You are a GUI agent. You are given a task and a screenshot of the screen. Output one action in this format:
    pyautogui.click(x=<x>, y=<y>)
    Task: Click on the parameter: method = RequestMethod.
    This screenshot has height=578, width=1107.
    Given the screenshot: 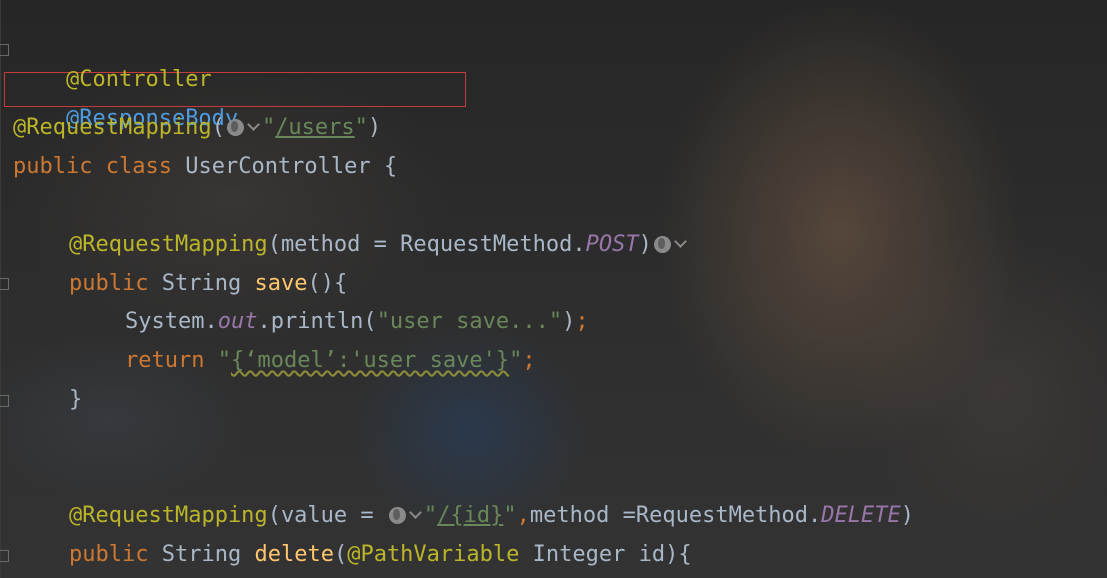 What is the action you would take?
    pyautogui.click(x=433, y=244)
    